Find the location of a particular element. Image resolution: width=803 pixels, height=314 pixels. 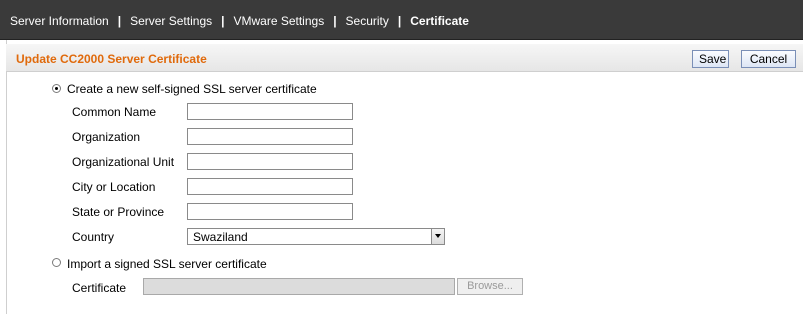

organizational-unit-label: Organizational Unit is located at coordinates (123, 162).